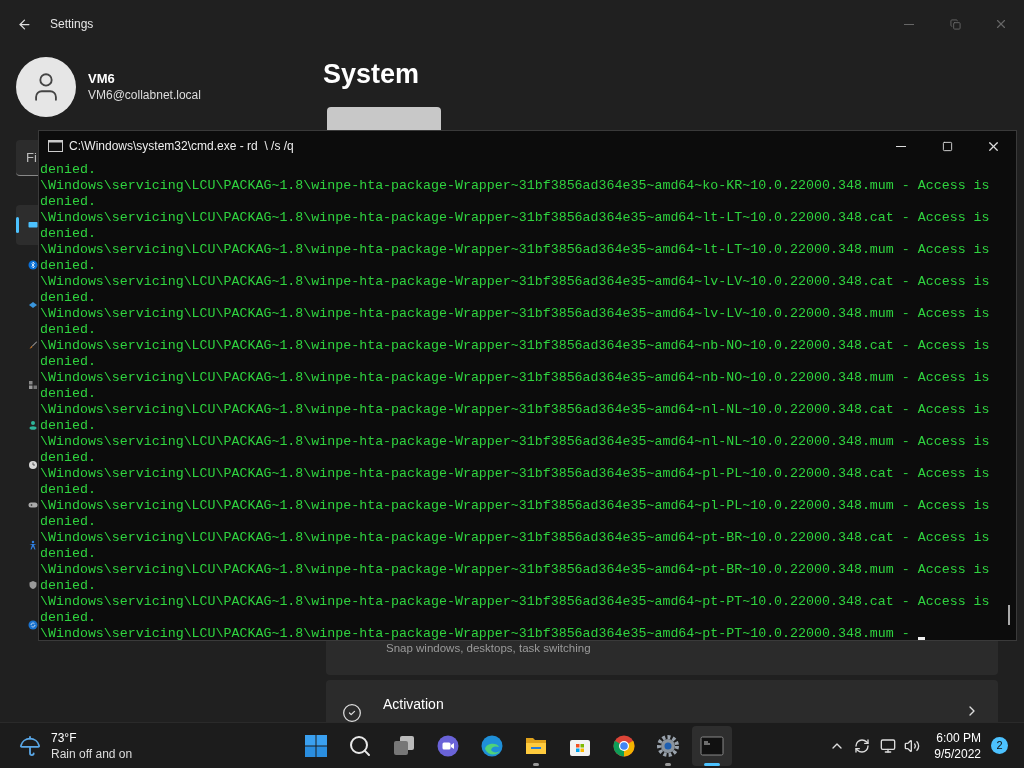 Image resolution: width=1024 pixels, height=768 pixels. What do you see at coordinates (404, 745) in the screenshot?
I see `task-view-icon` at bounding box center [404, 745].